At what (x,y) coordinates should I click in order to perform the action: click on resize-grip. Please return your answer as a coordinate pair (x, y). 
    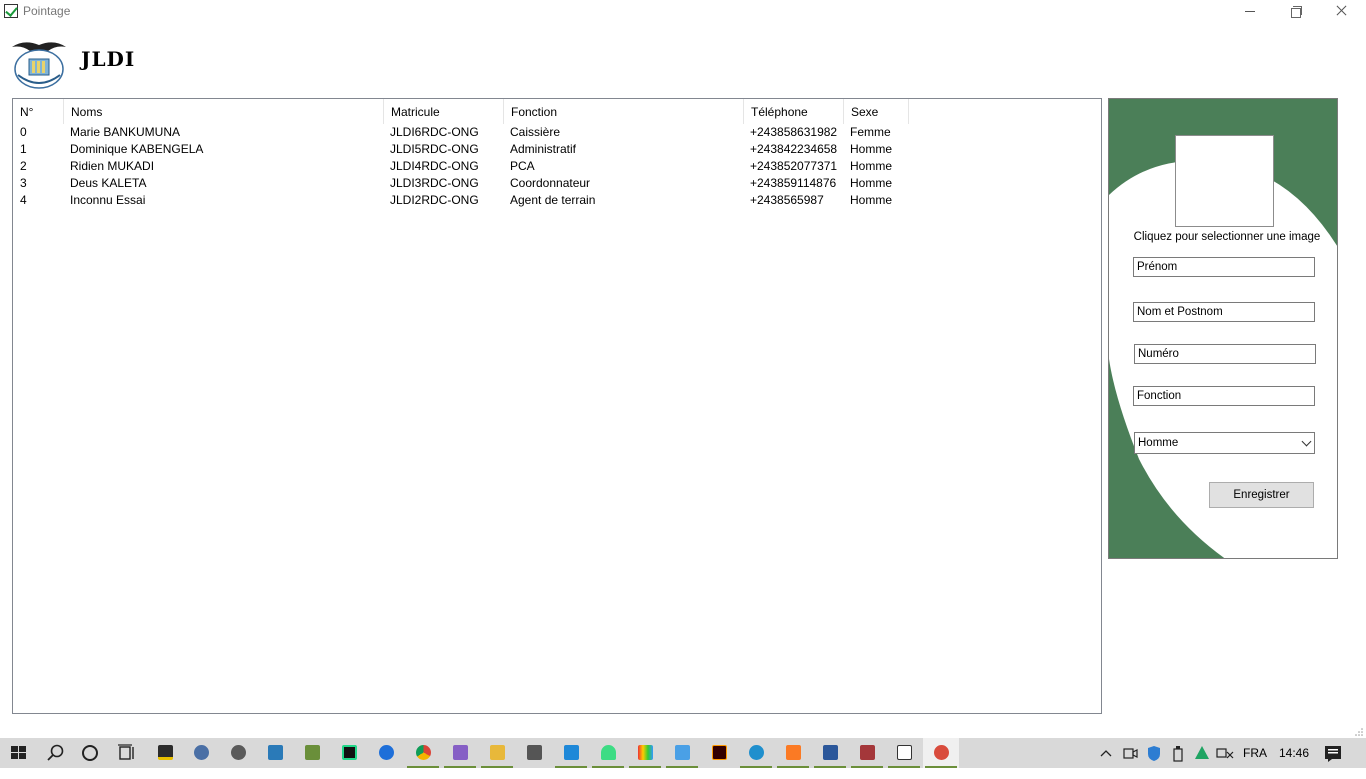
    Looking at the image, I should click on (1359, 732).